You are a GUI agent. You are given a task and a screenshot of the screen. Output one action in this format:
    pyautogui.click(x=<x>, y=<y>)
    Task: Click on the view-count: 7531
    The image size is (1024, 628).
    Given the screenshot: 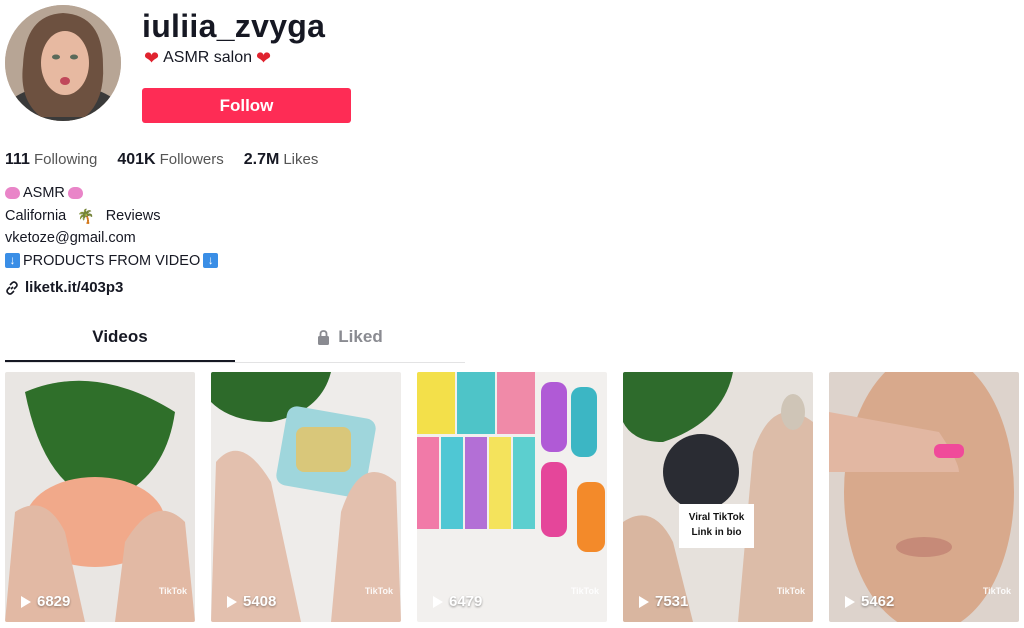 What is the action you would take?
    pyautogui.click(x=663, y=601)
    